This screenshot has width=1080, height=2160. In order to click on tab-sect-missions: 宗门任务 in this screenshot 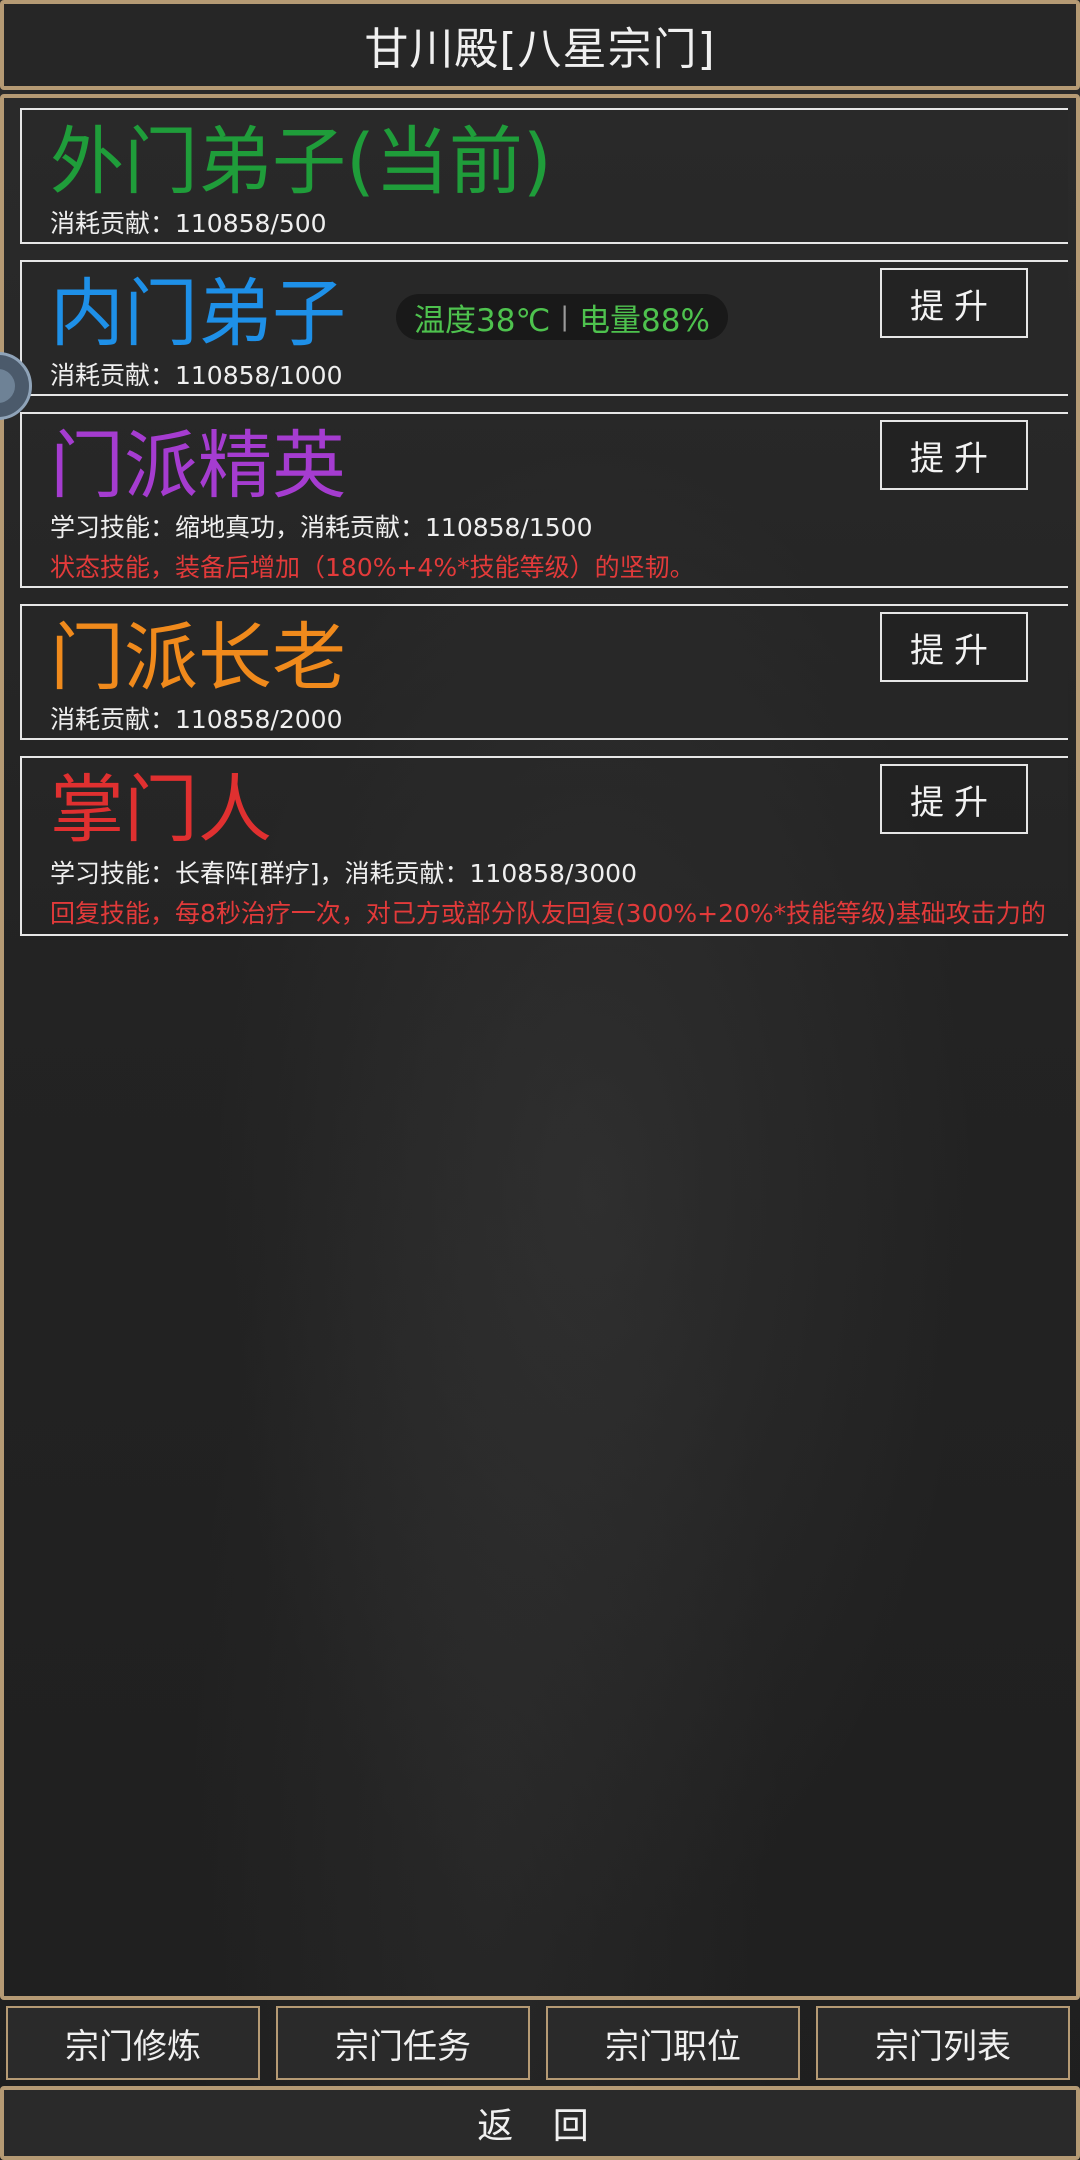, I will do `click(403, 2043)`.